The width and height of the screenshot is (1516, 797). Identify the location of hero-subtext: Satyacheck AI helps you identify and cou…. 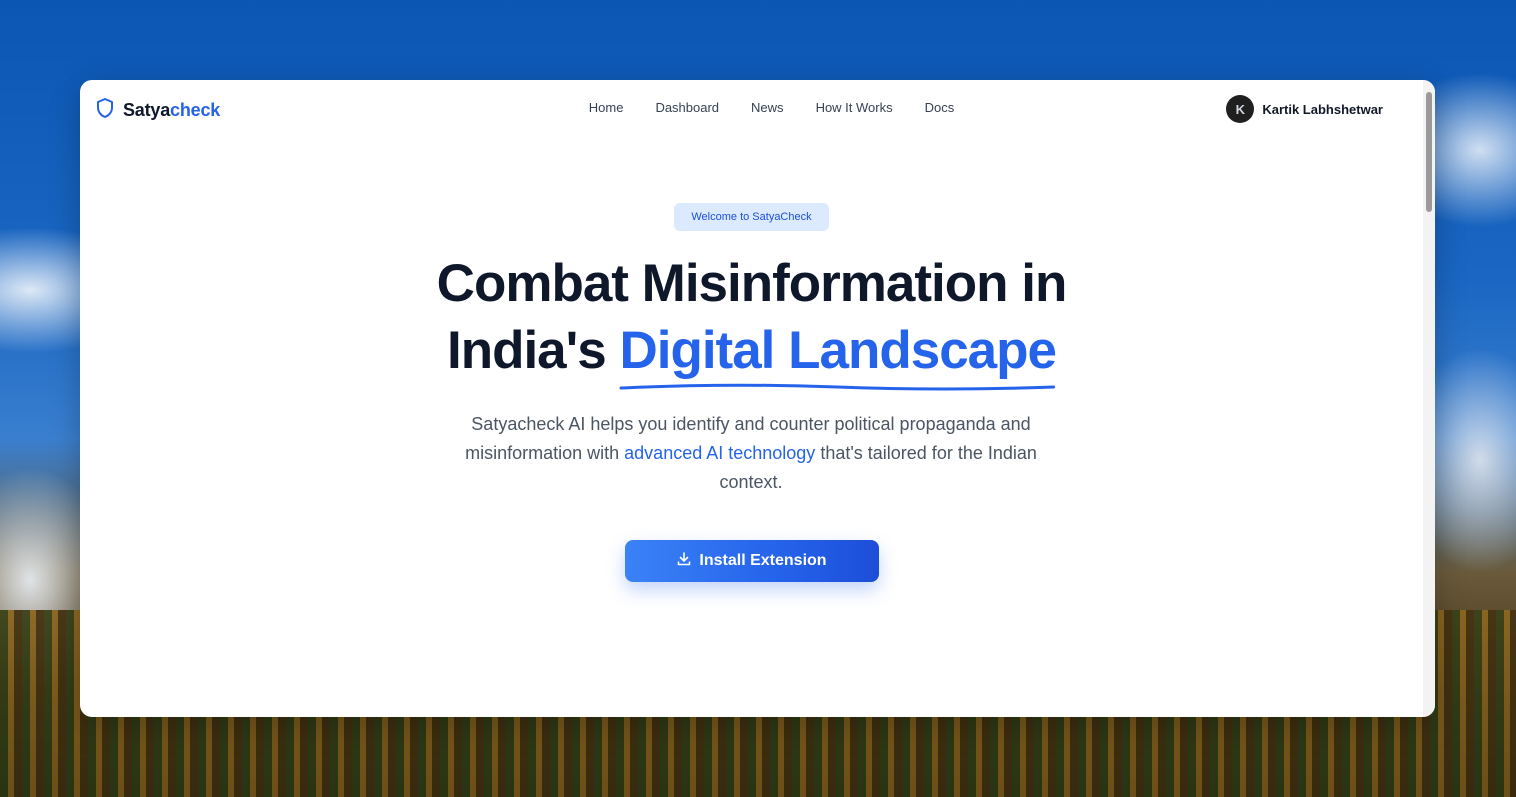
(751, 453).